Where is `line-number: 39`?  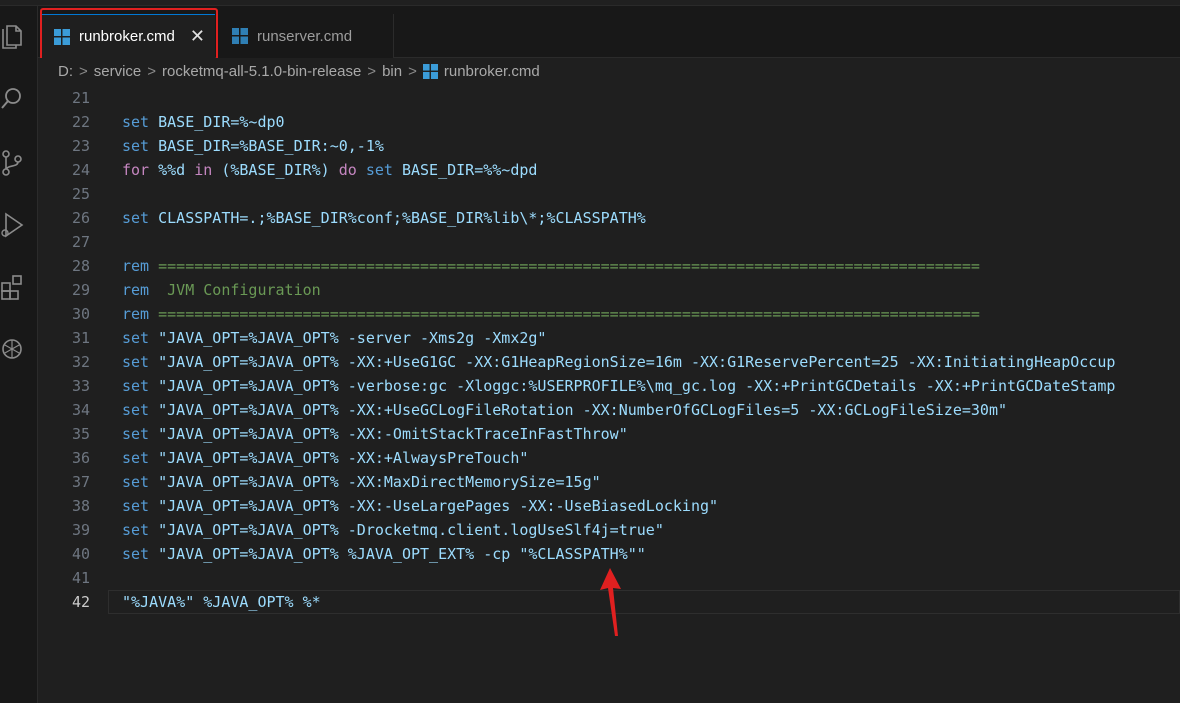
line-number: 39 is located at coordinates (80, 530).